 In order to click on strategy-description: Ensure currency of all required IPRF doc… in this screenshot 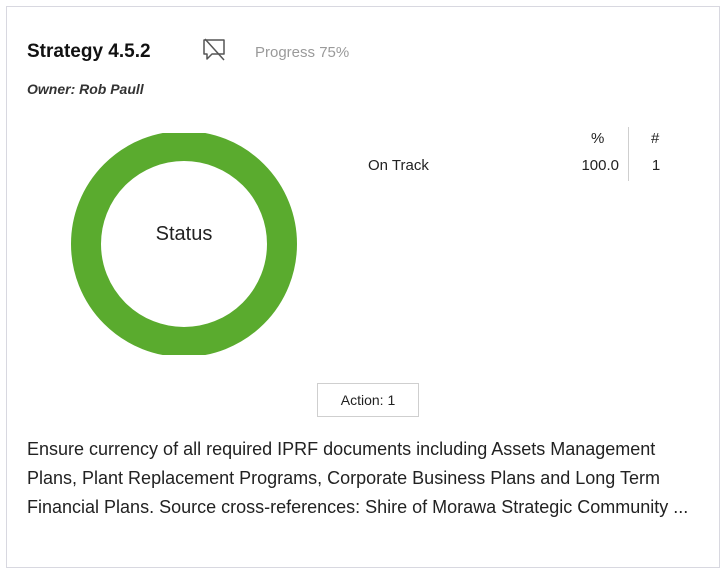, I will do `click(358, 478)`.